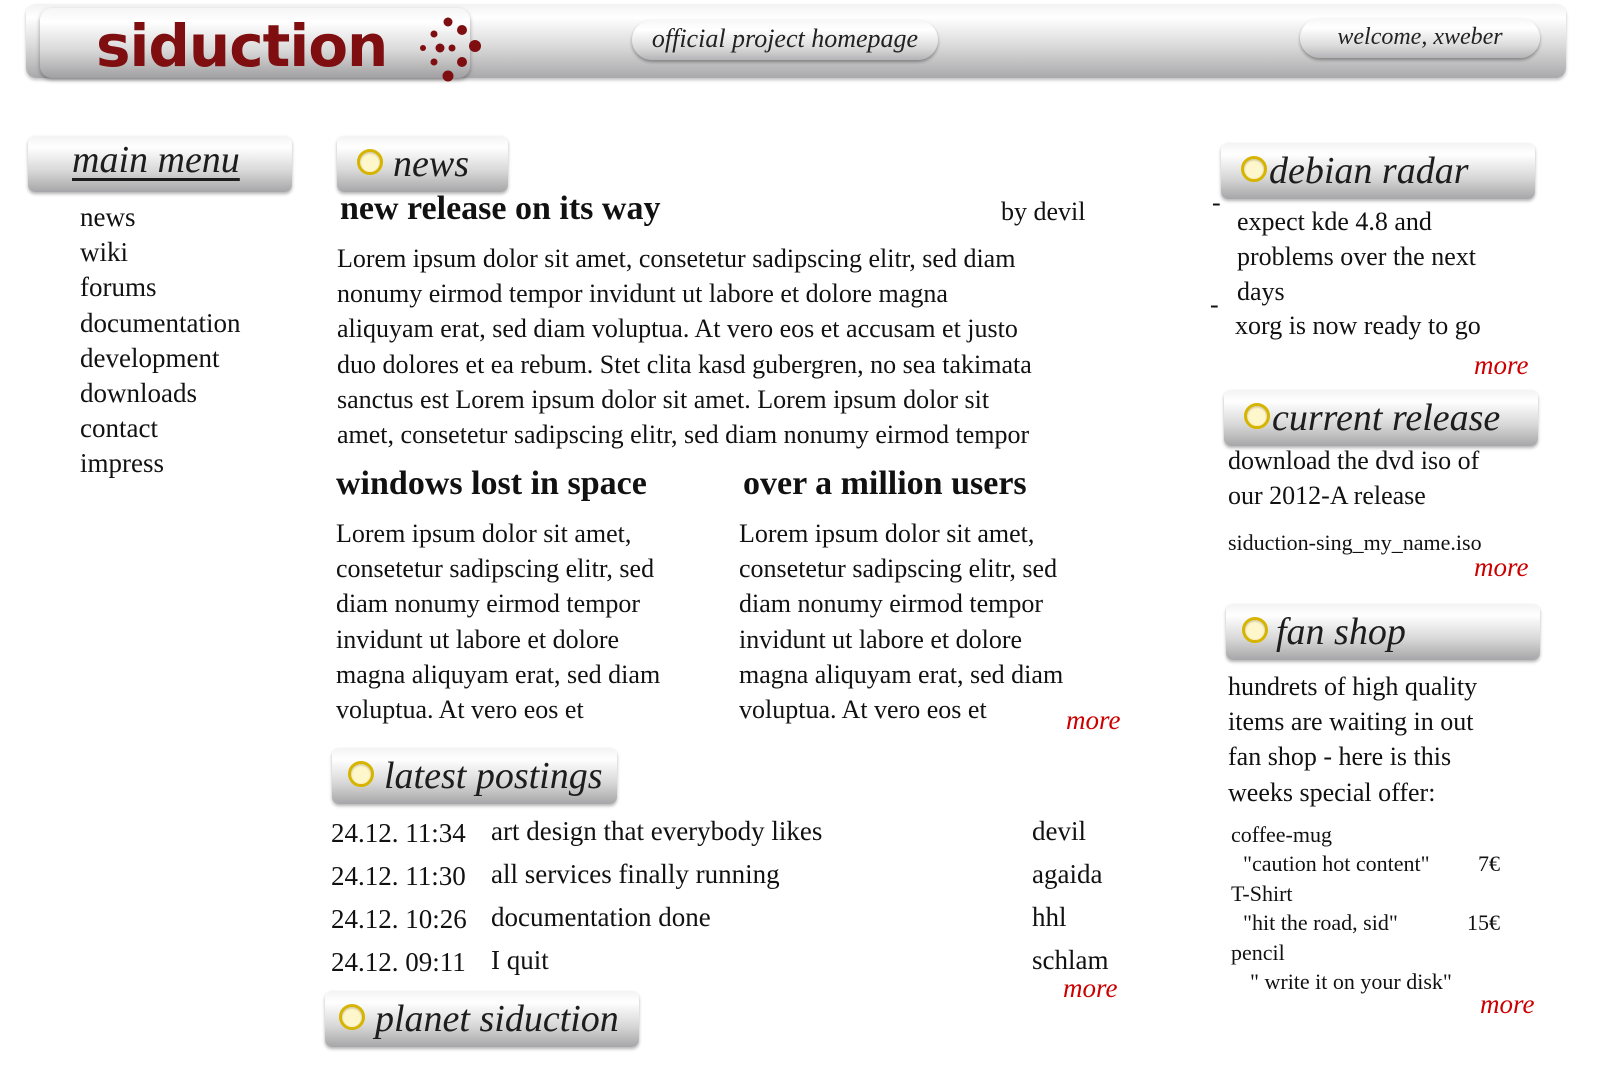 This screenshot has width=1612, height=1077. What do you see at coordinates (491, 484) in the screenshot?
I see `article-windows-title: windows lost in space` at bounding box center [491, 484].